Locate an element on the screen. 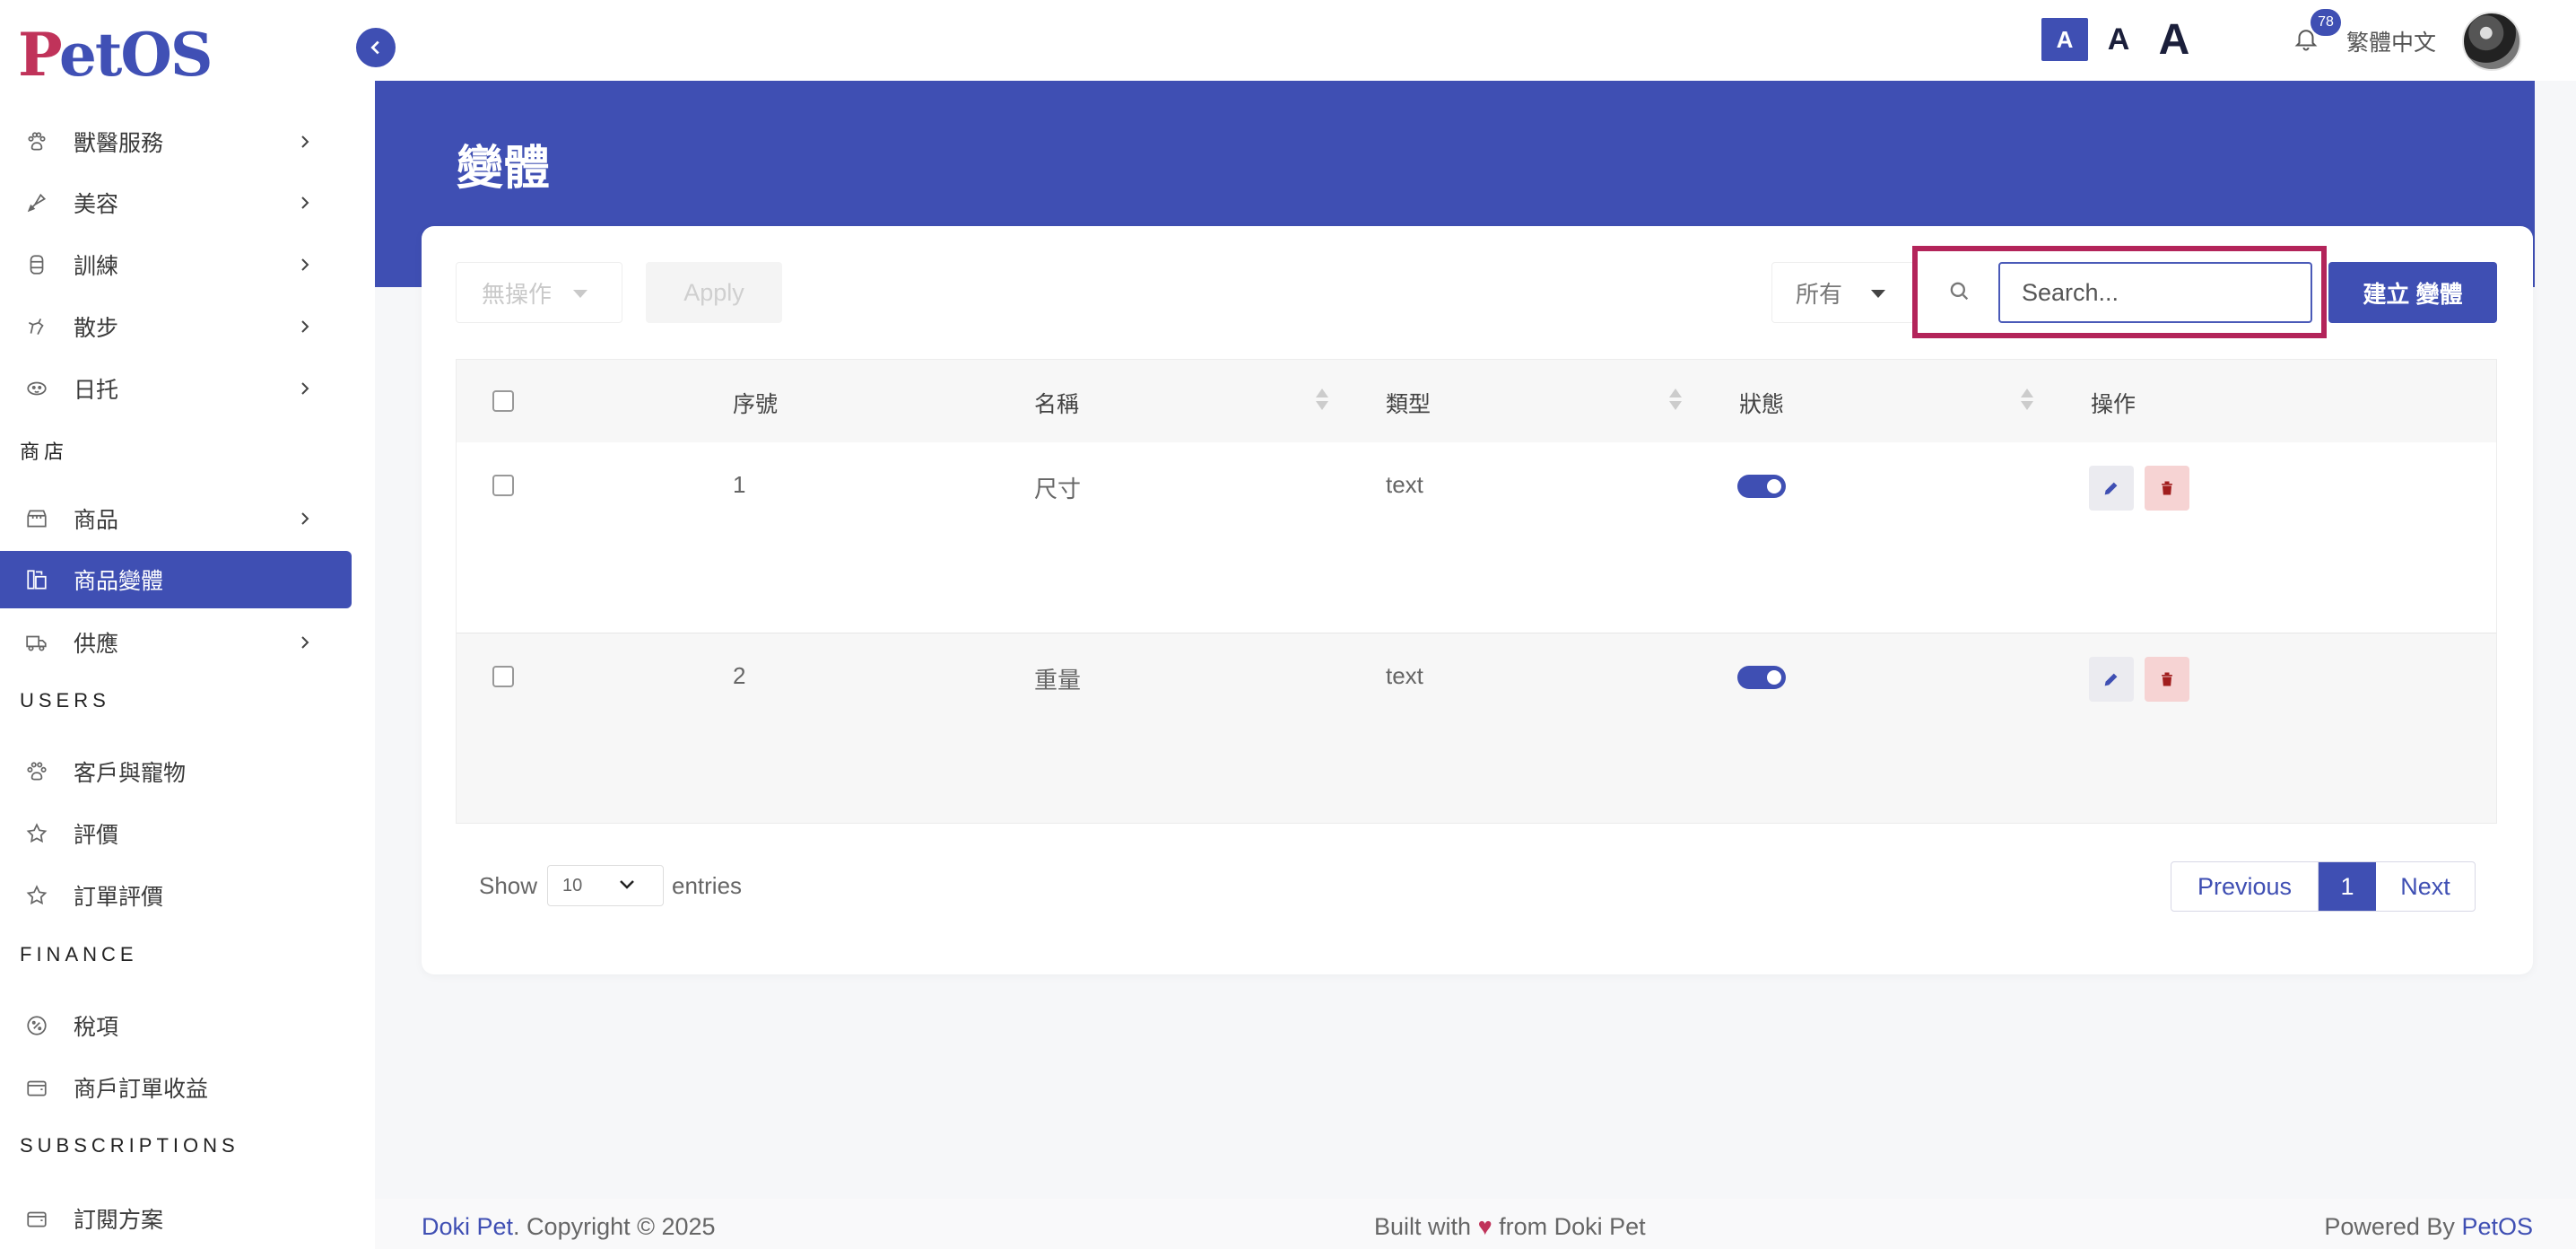 The width and height of the screenshot is (2576, 1249). notification-badge: 78 is located at coordinates (2326, 23).